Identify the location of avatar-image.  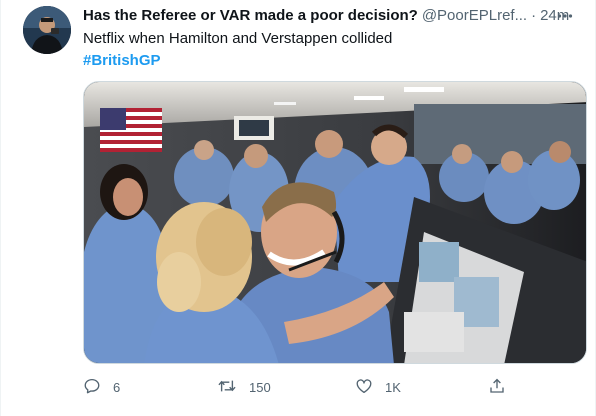
(47, 30).